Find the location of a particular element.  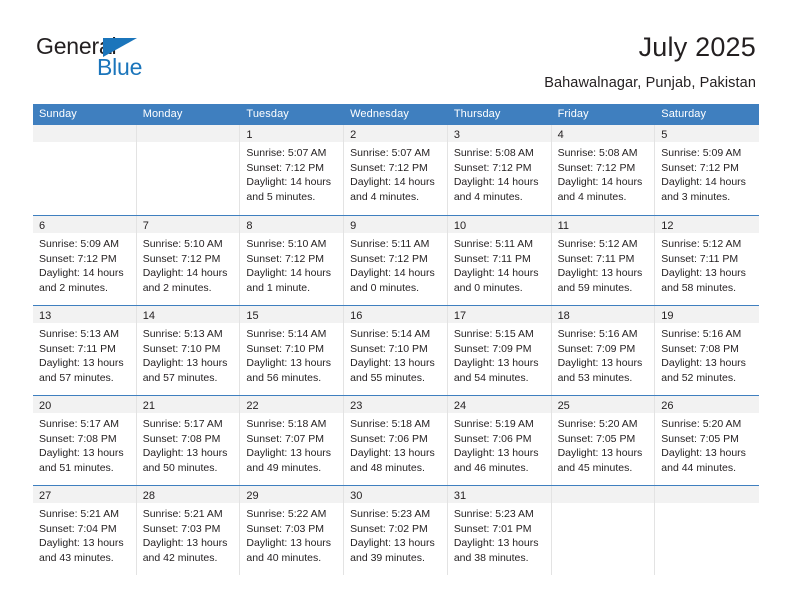

sunrise-time: Sunrise: 5:11 AM is located at coordinates (390, 244).